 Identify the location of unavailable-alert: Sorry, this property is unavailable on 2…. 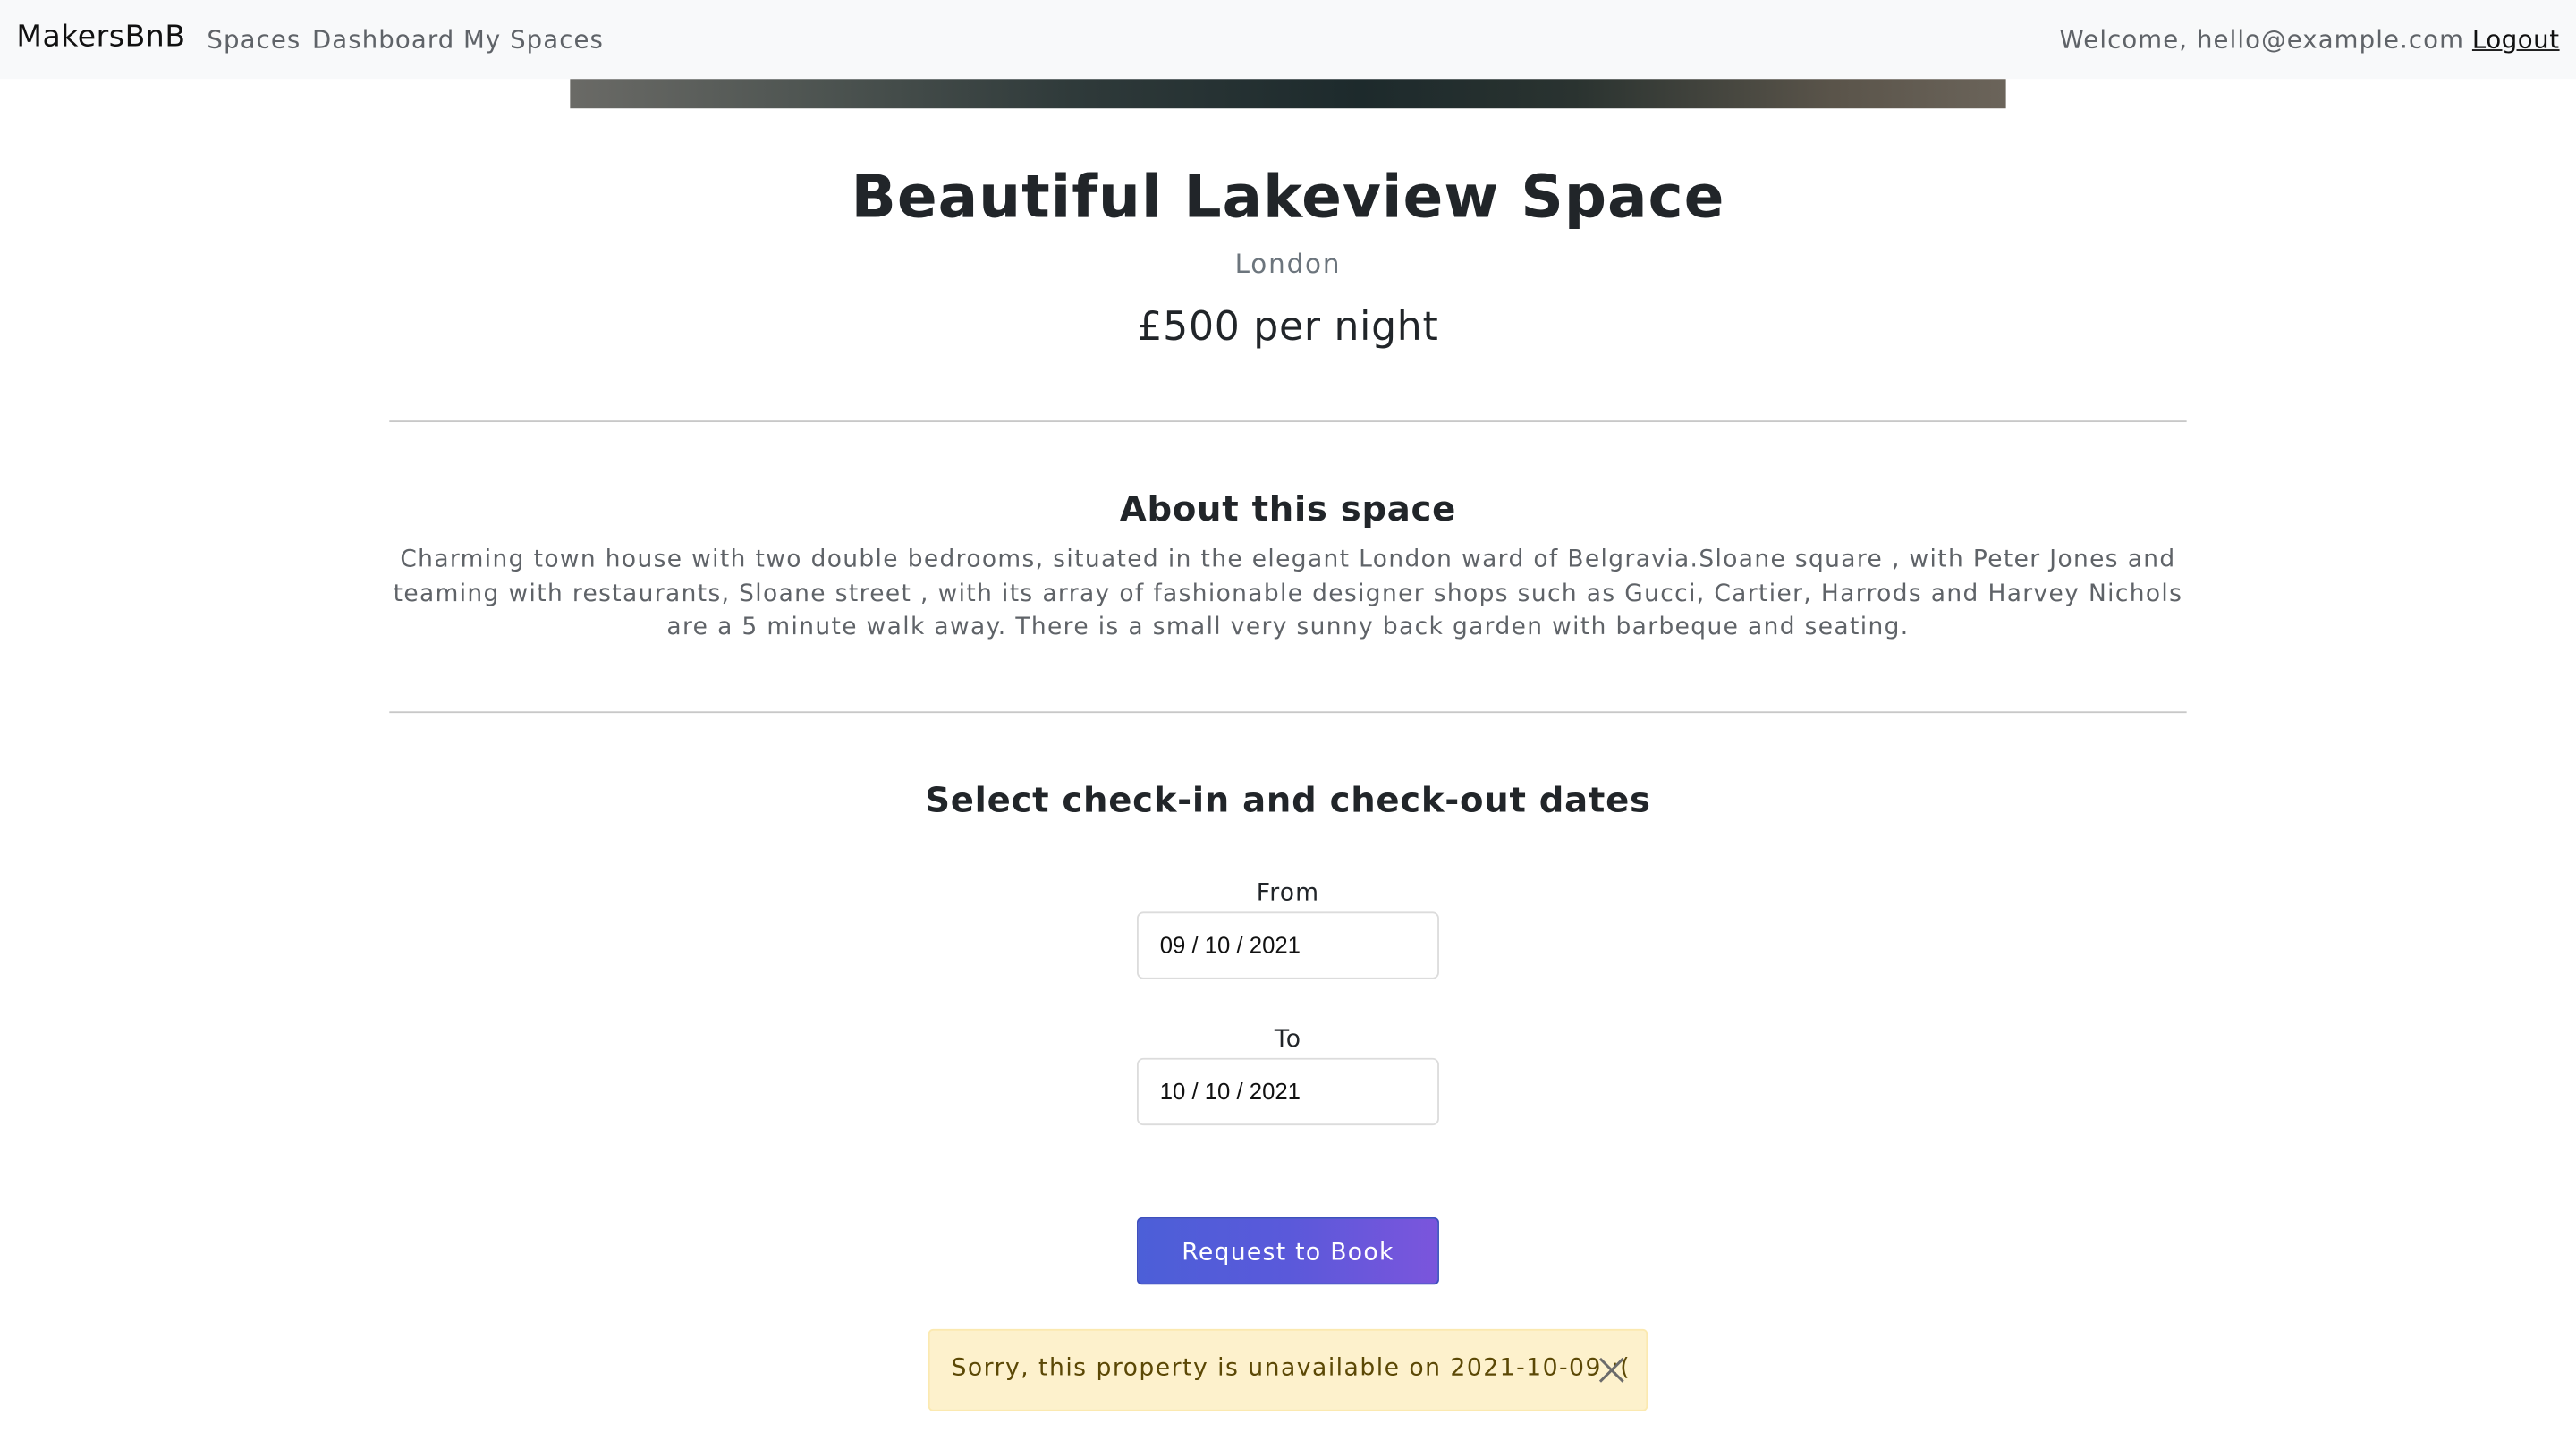
(1288, 1369).